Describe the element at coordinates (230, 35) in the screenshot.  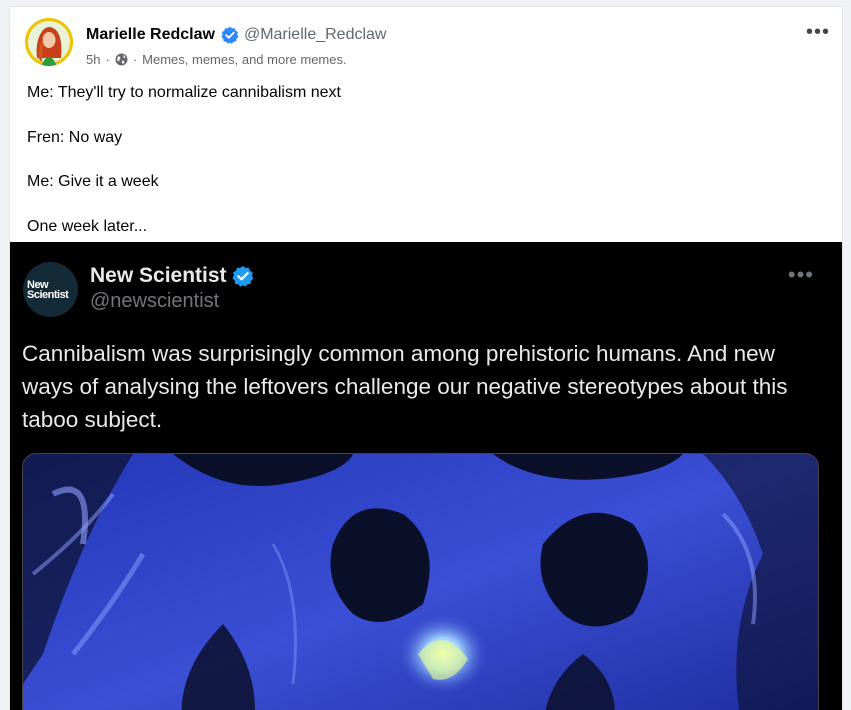
I see `verified-badge-icon` at that location.